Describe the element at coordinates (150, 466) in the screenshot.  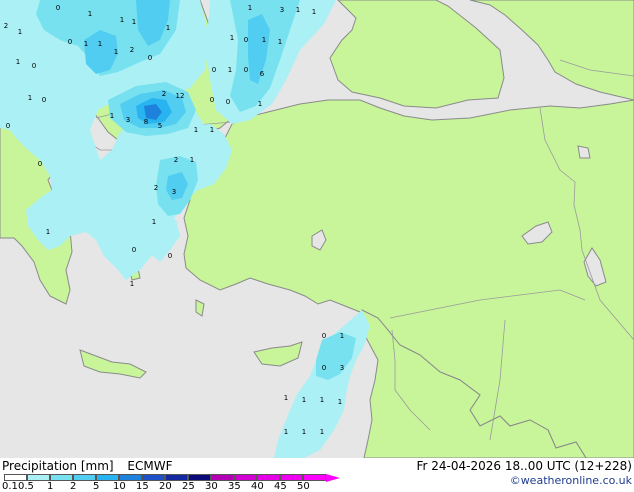
I see `model-name: ECMWF` at that location.